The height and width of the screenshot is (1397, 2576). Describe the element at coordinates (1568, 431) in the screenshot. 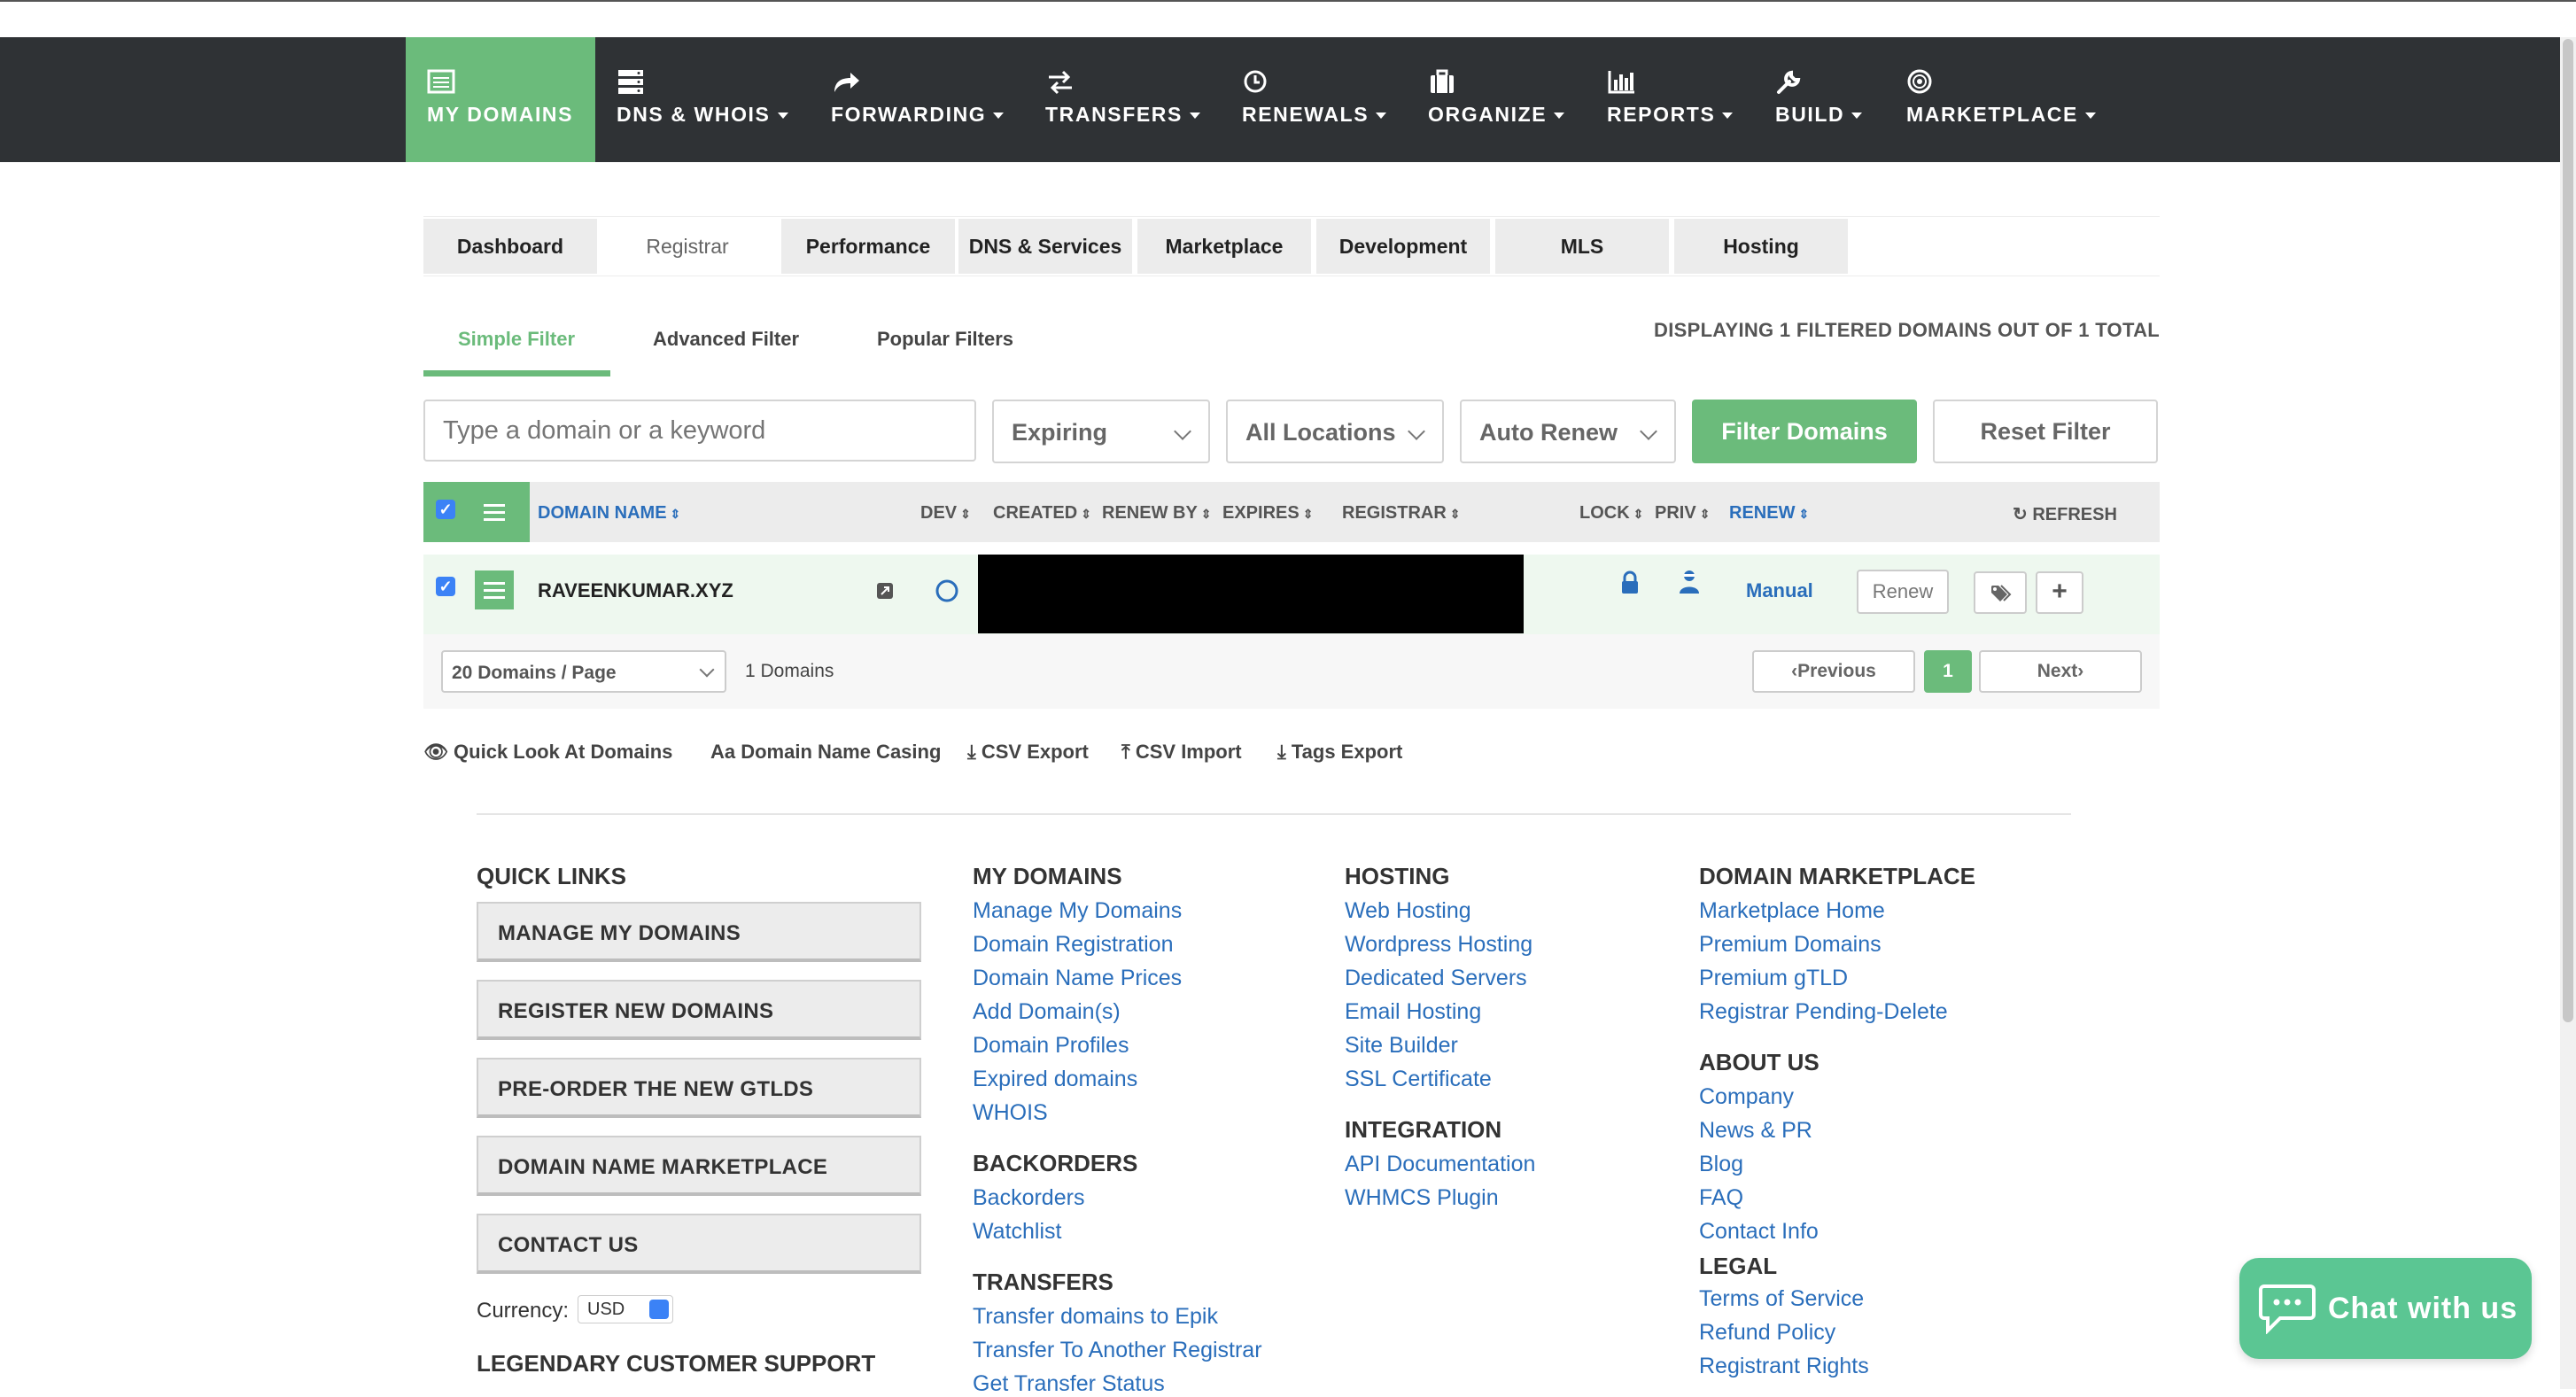

I see `autorenew-select: Auto Renew` at that location.